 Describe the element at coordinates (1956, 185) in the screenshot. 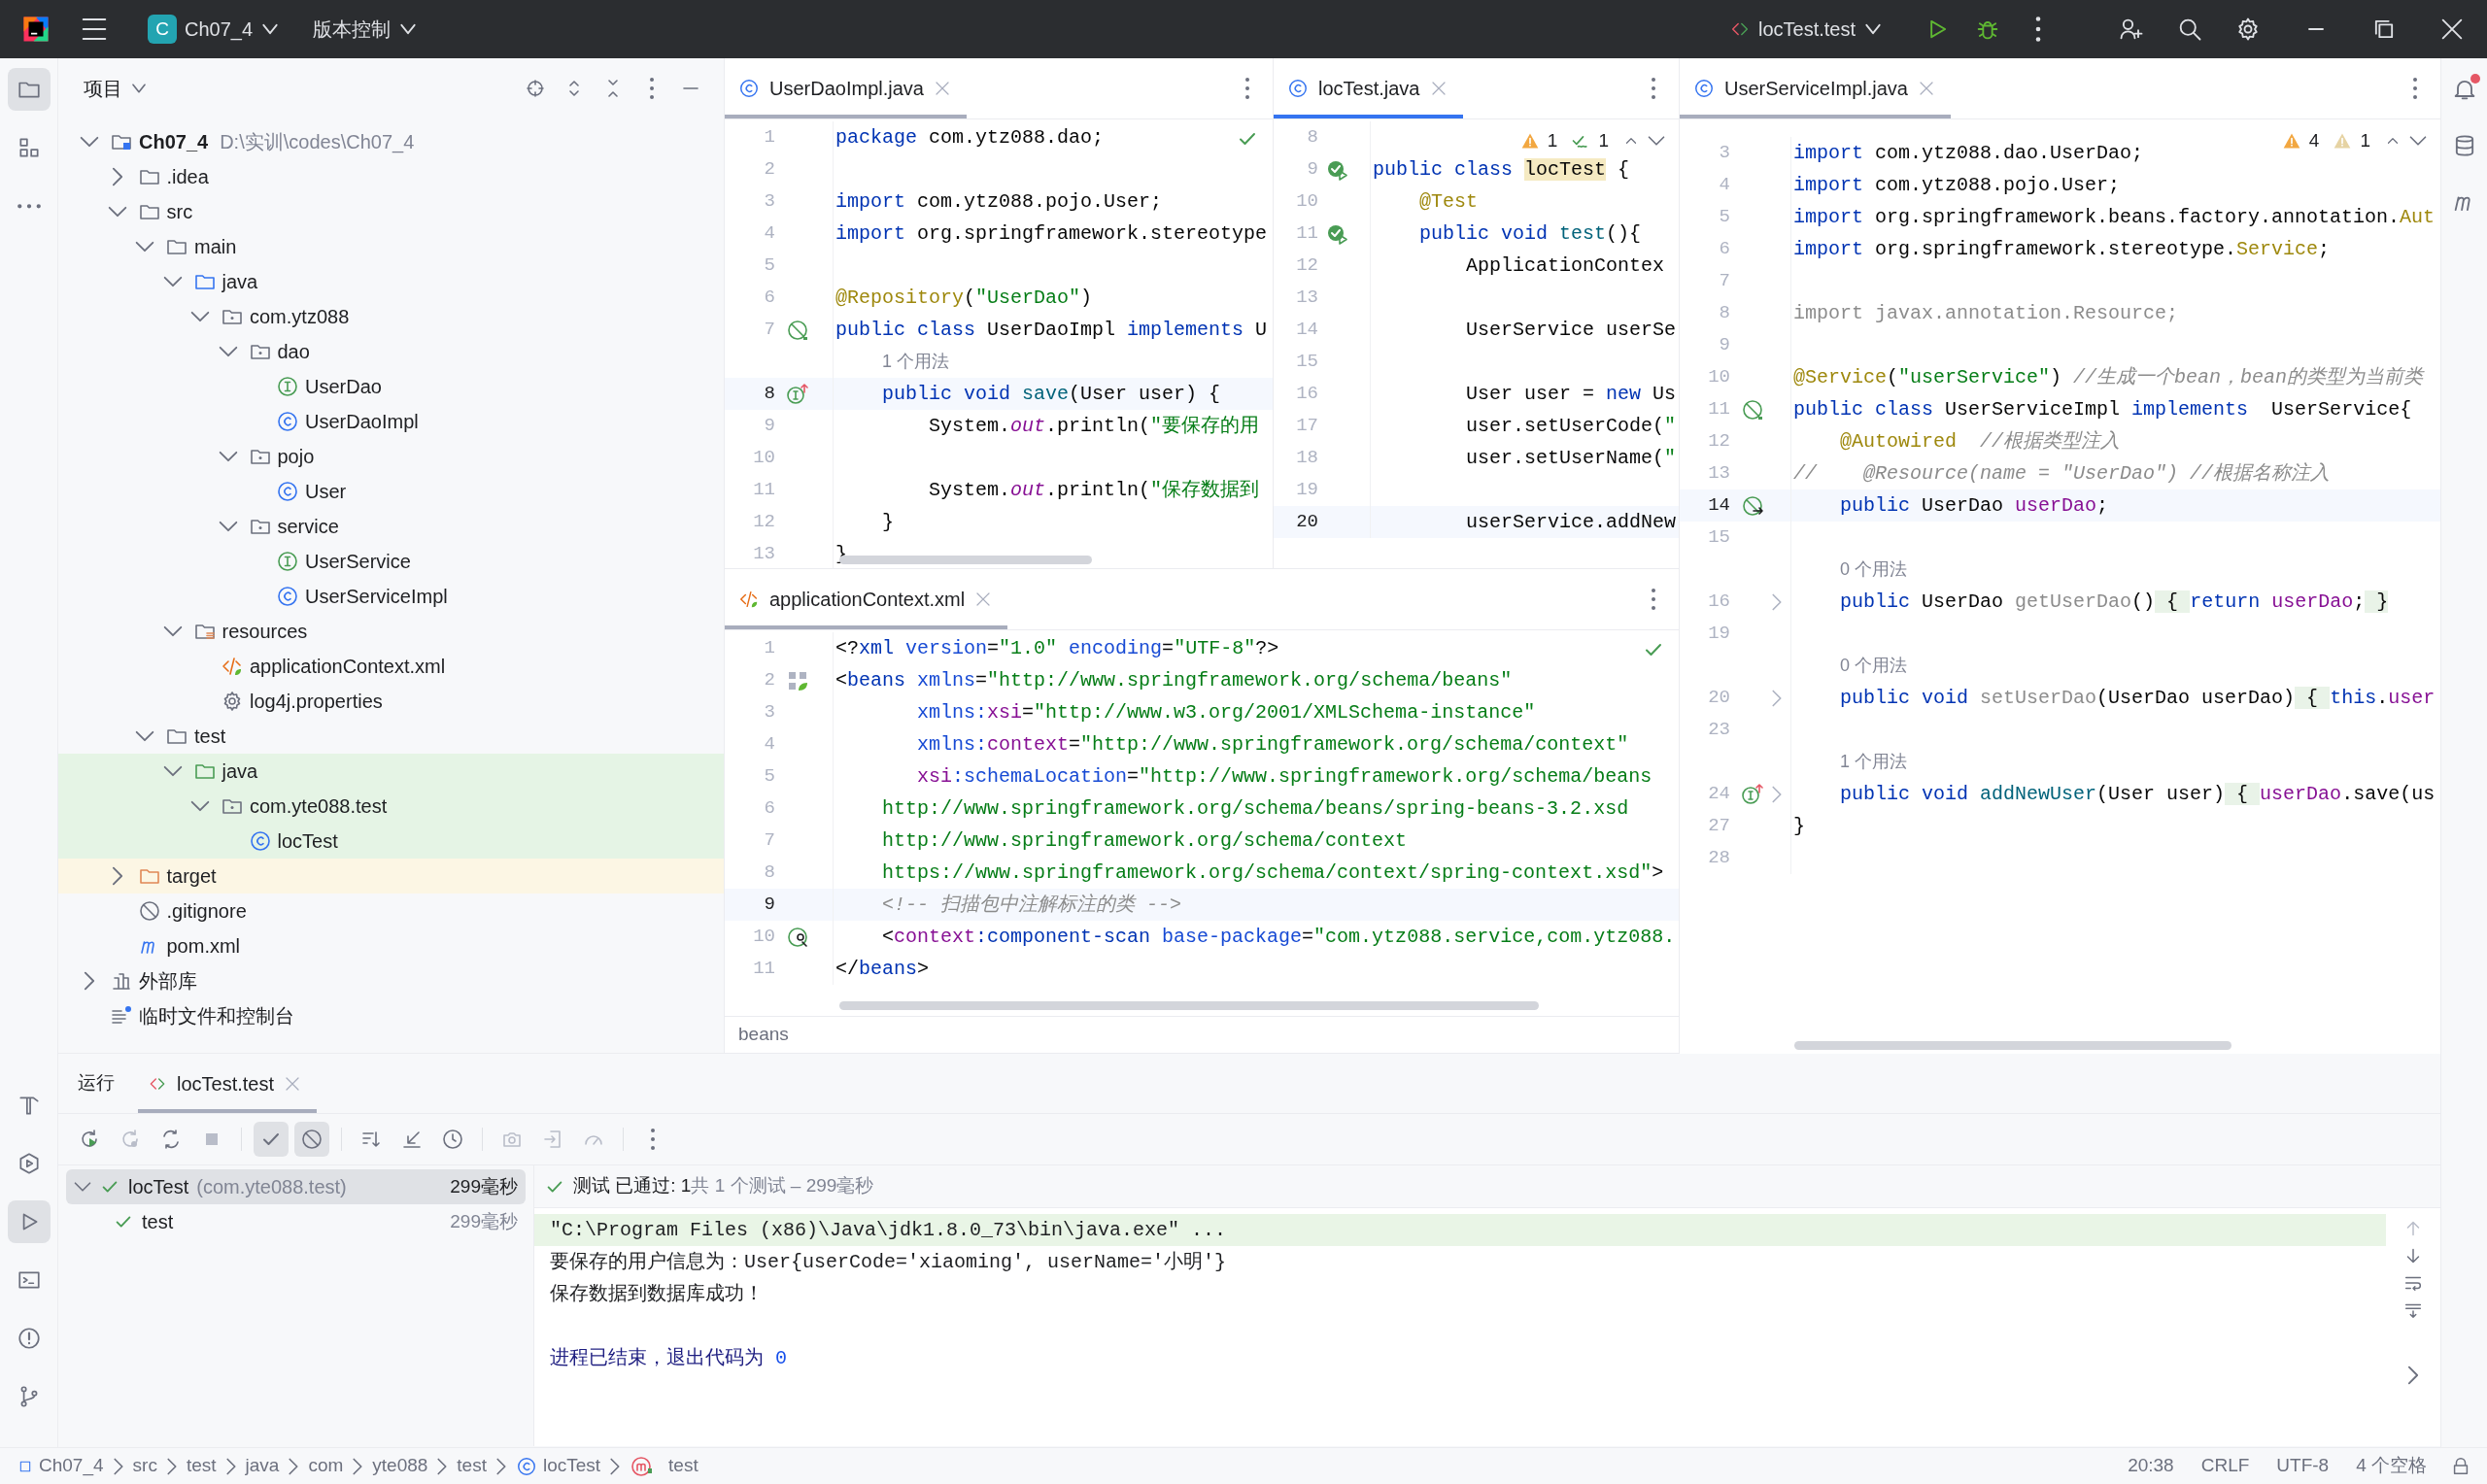

I see `code-line: import com.ytz088.pojo.User;` at that location.